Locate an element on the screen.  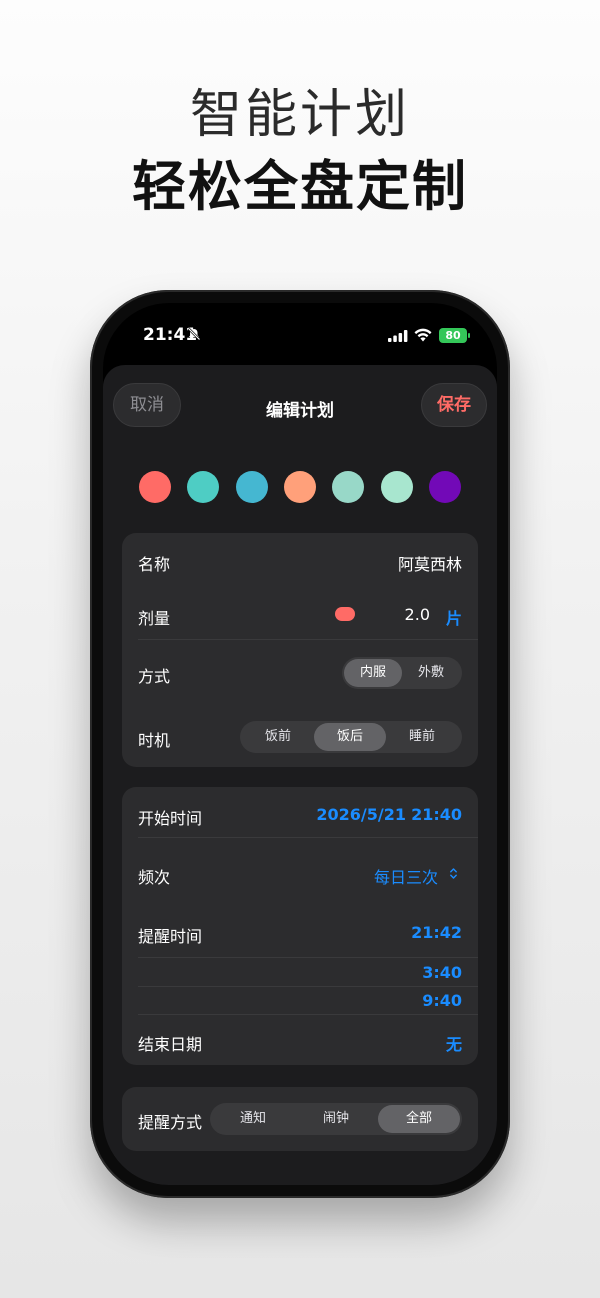
reminder-mode-row: 提醒方式 通知 闹钟 全部 is located at coordinates (300, 1119).